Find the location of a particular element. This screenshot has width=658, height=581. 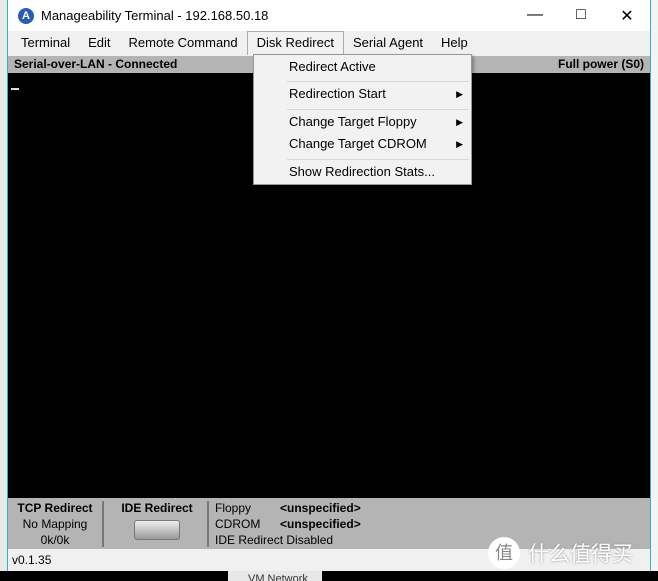

terminal-cursor is located at coordinates (15, 89).